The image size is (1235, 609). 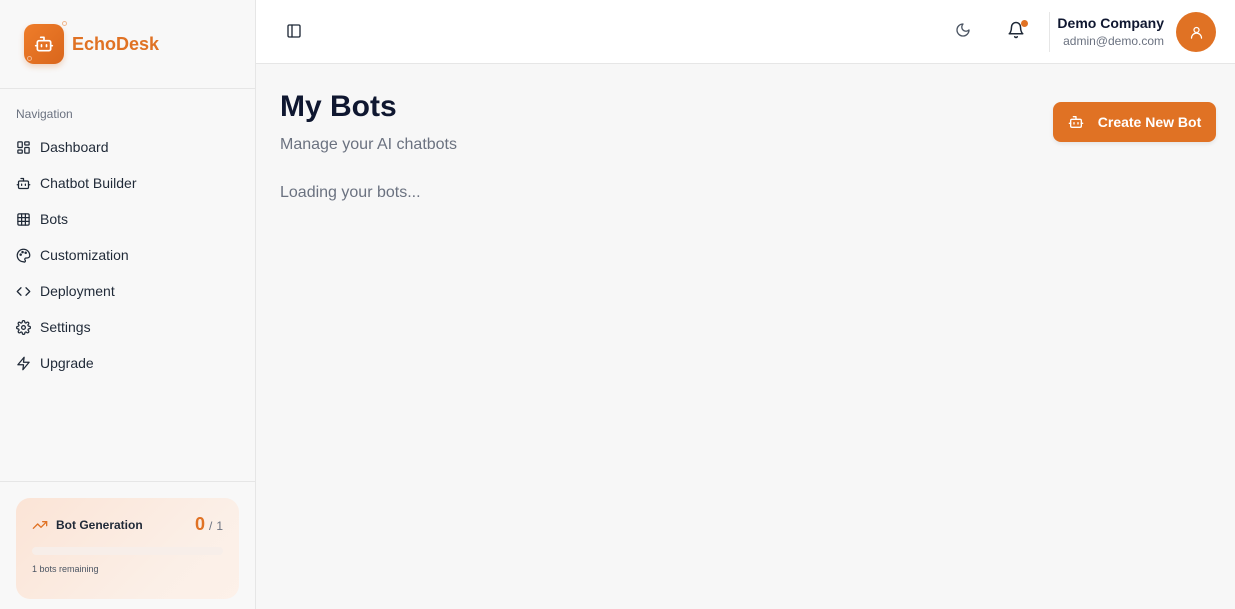 I want to click on create-new-bot-label: Create New Bot, so click(x=1149, y=122).